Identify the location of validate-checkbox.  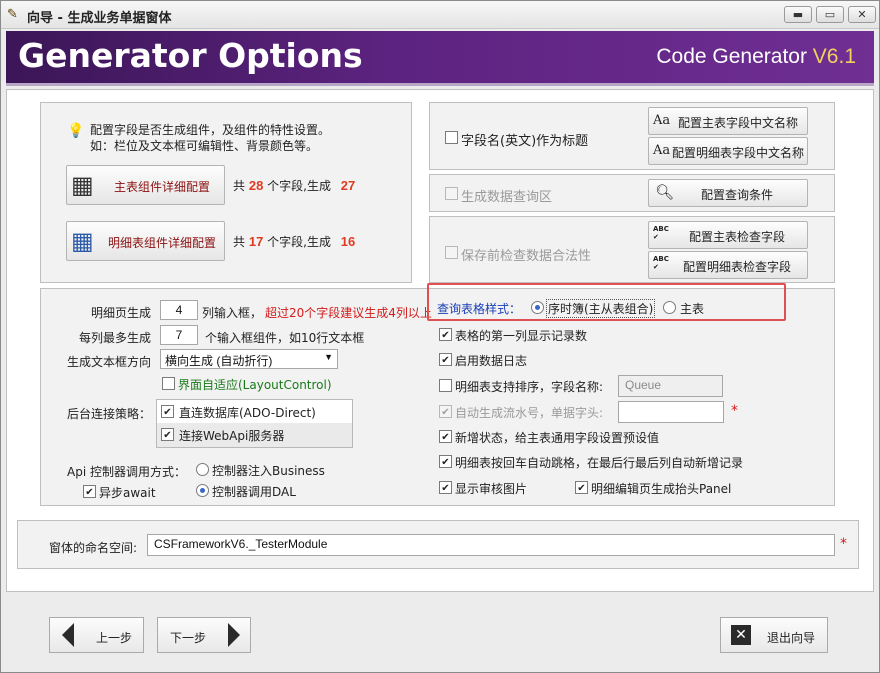
(451, 252).